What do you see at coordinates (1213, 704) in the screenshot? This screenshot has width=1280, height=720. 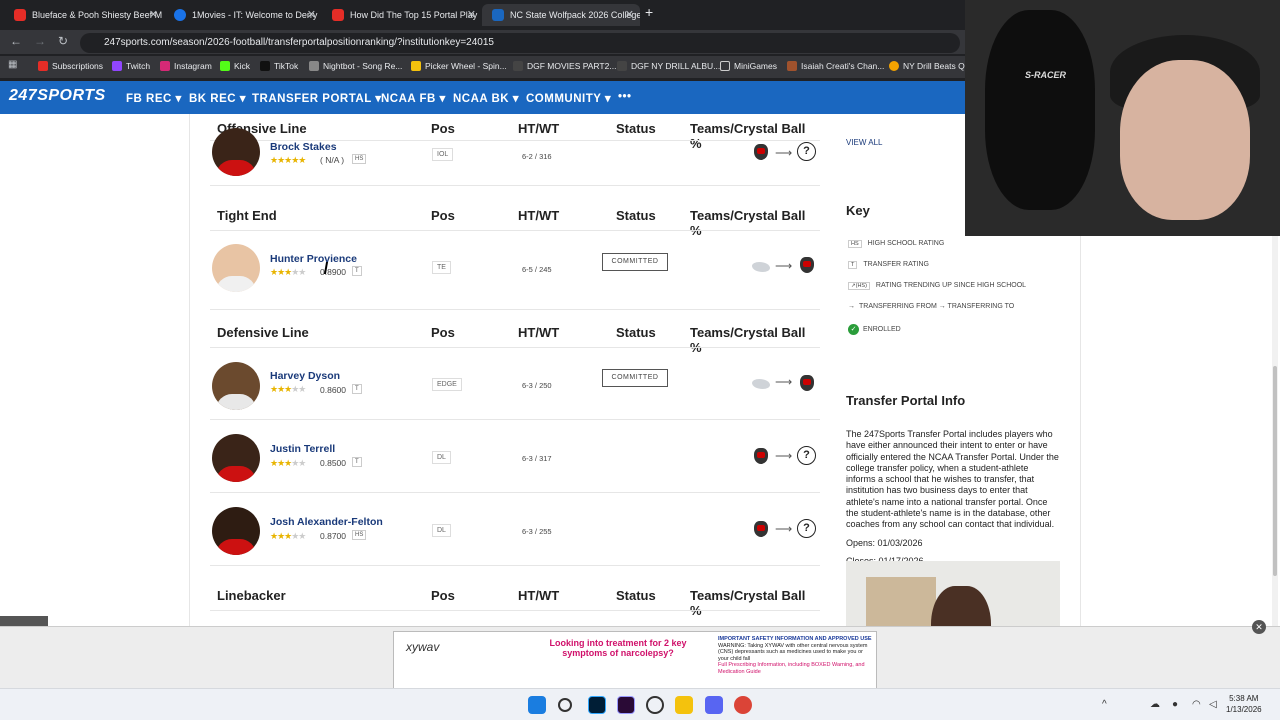 I see `volume-icon: ◁` at bounding box center [1213, 704].